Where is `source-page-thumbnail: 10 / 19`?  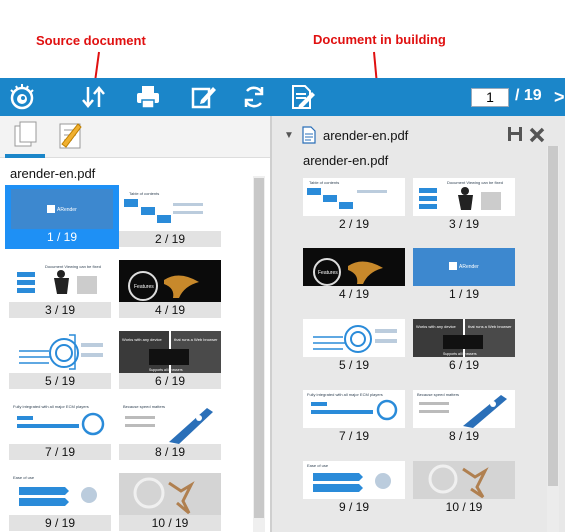
source-page-thumbnail: 10 / 19 is located at coordinates (170, 502).